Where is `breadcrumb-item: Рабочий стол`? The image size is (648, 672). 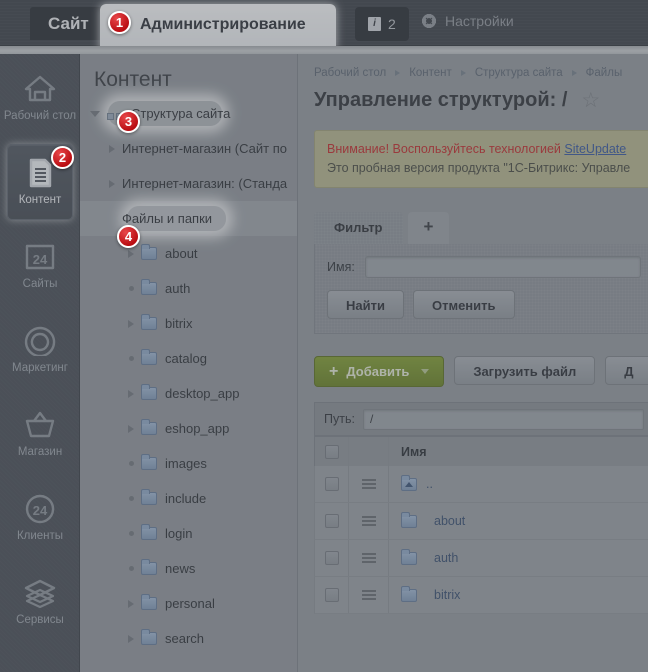 breadcrumb-item: Рабочий стол is located at coordinates (350, 73).